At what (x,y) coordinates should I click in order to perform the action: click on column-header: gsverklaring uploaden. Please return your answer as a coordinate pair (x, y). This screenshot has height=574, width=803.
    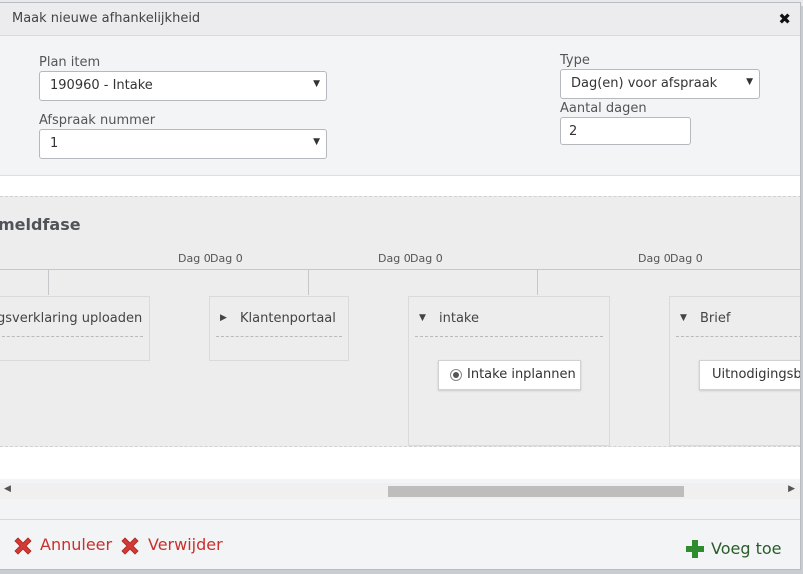
    Looking at the image, I should click on (71, 324).